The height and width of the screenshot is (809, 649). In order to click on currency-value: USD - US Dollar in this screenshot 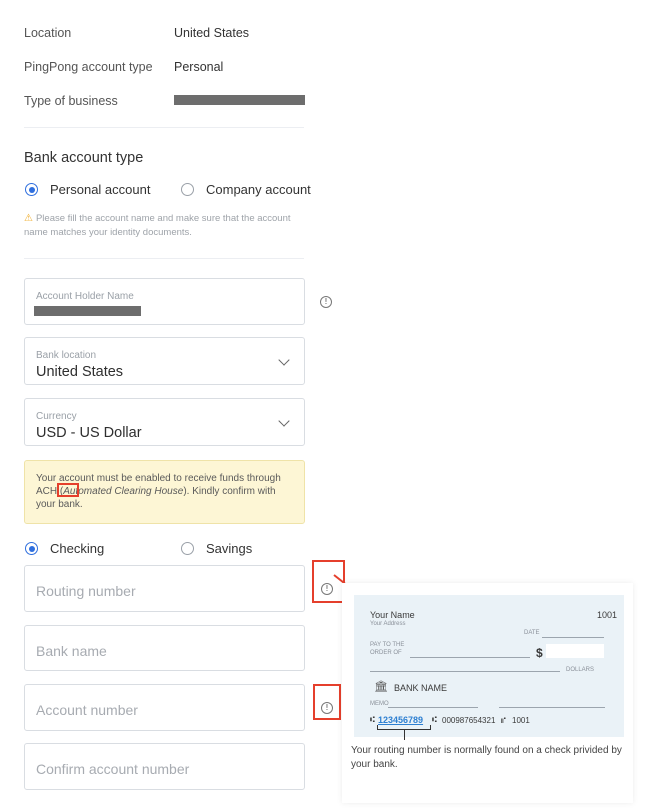, I will do `click(89, 433)`.